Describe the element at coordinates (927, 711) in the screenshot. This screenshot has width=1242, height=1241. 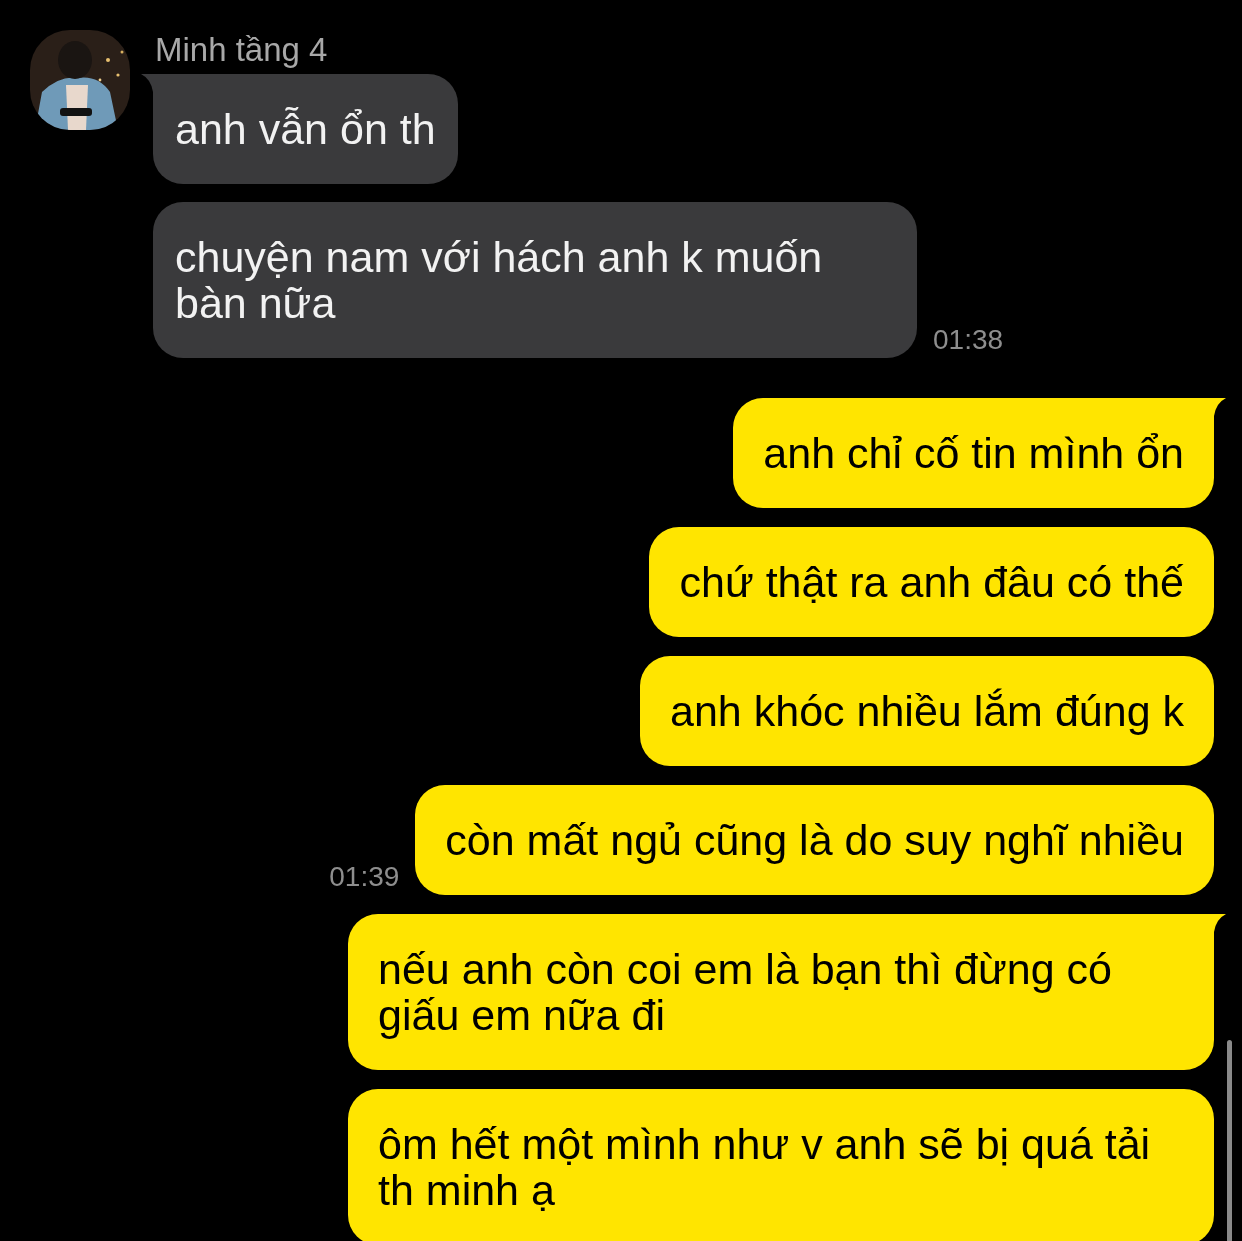
I see `message-bubble: anh khóc nhiều lắm đúng k` at that location.